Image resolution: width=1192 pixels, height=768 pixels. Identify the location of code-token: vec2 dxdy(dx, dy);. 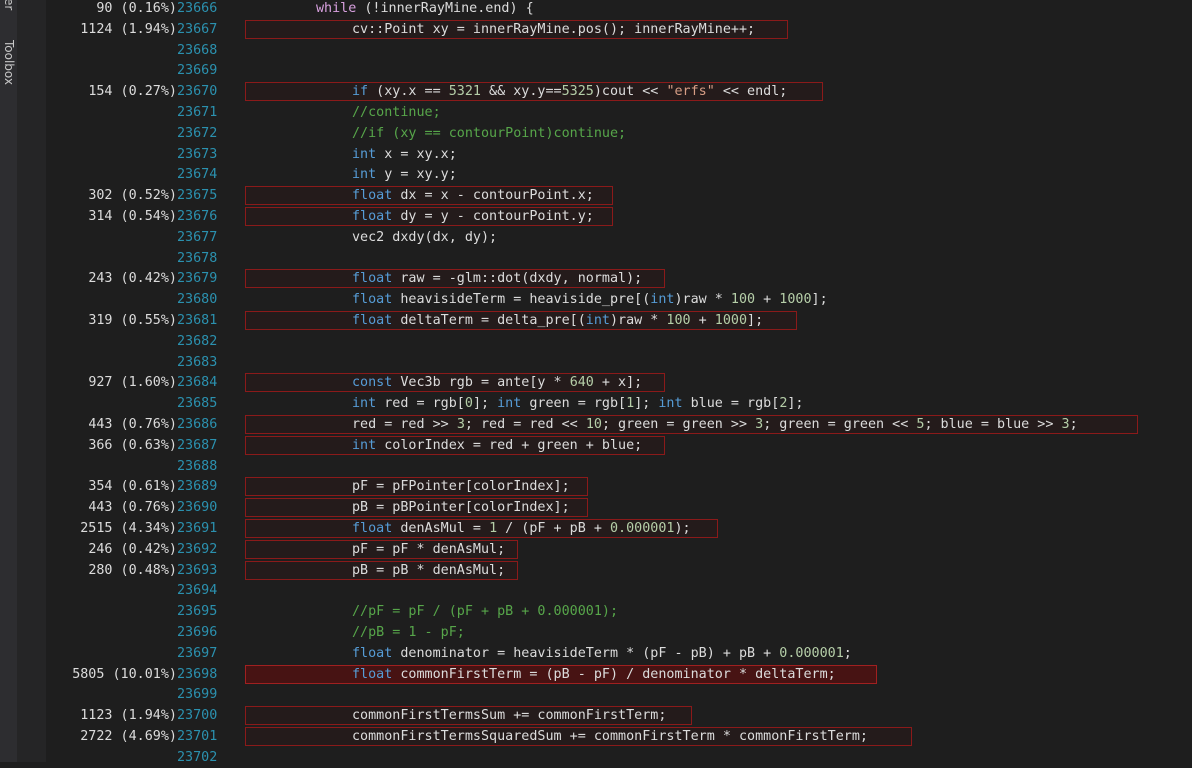
(425, 237).